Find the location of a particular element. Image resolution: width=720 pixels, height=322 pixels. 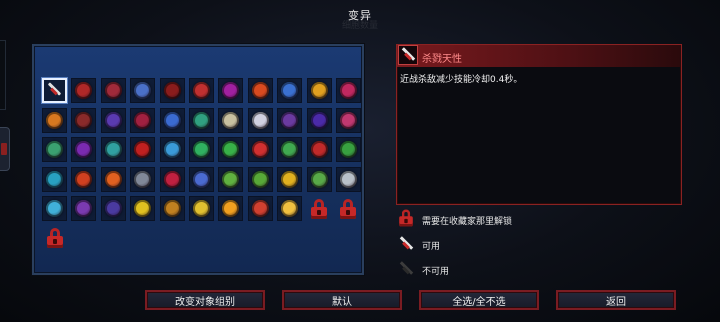

default-button: 默认 is located at coordinates (342, 300).